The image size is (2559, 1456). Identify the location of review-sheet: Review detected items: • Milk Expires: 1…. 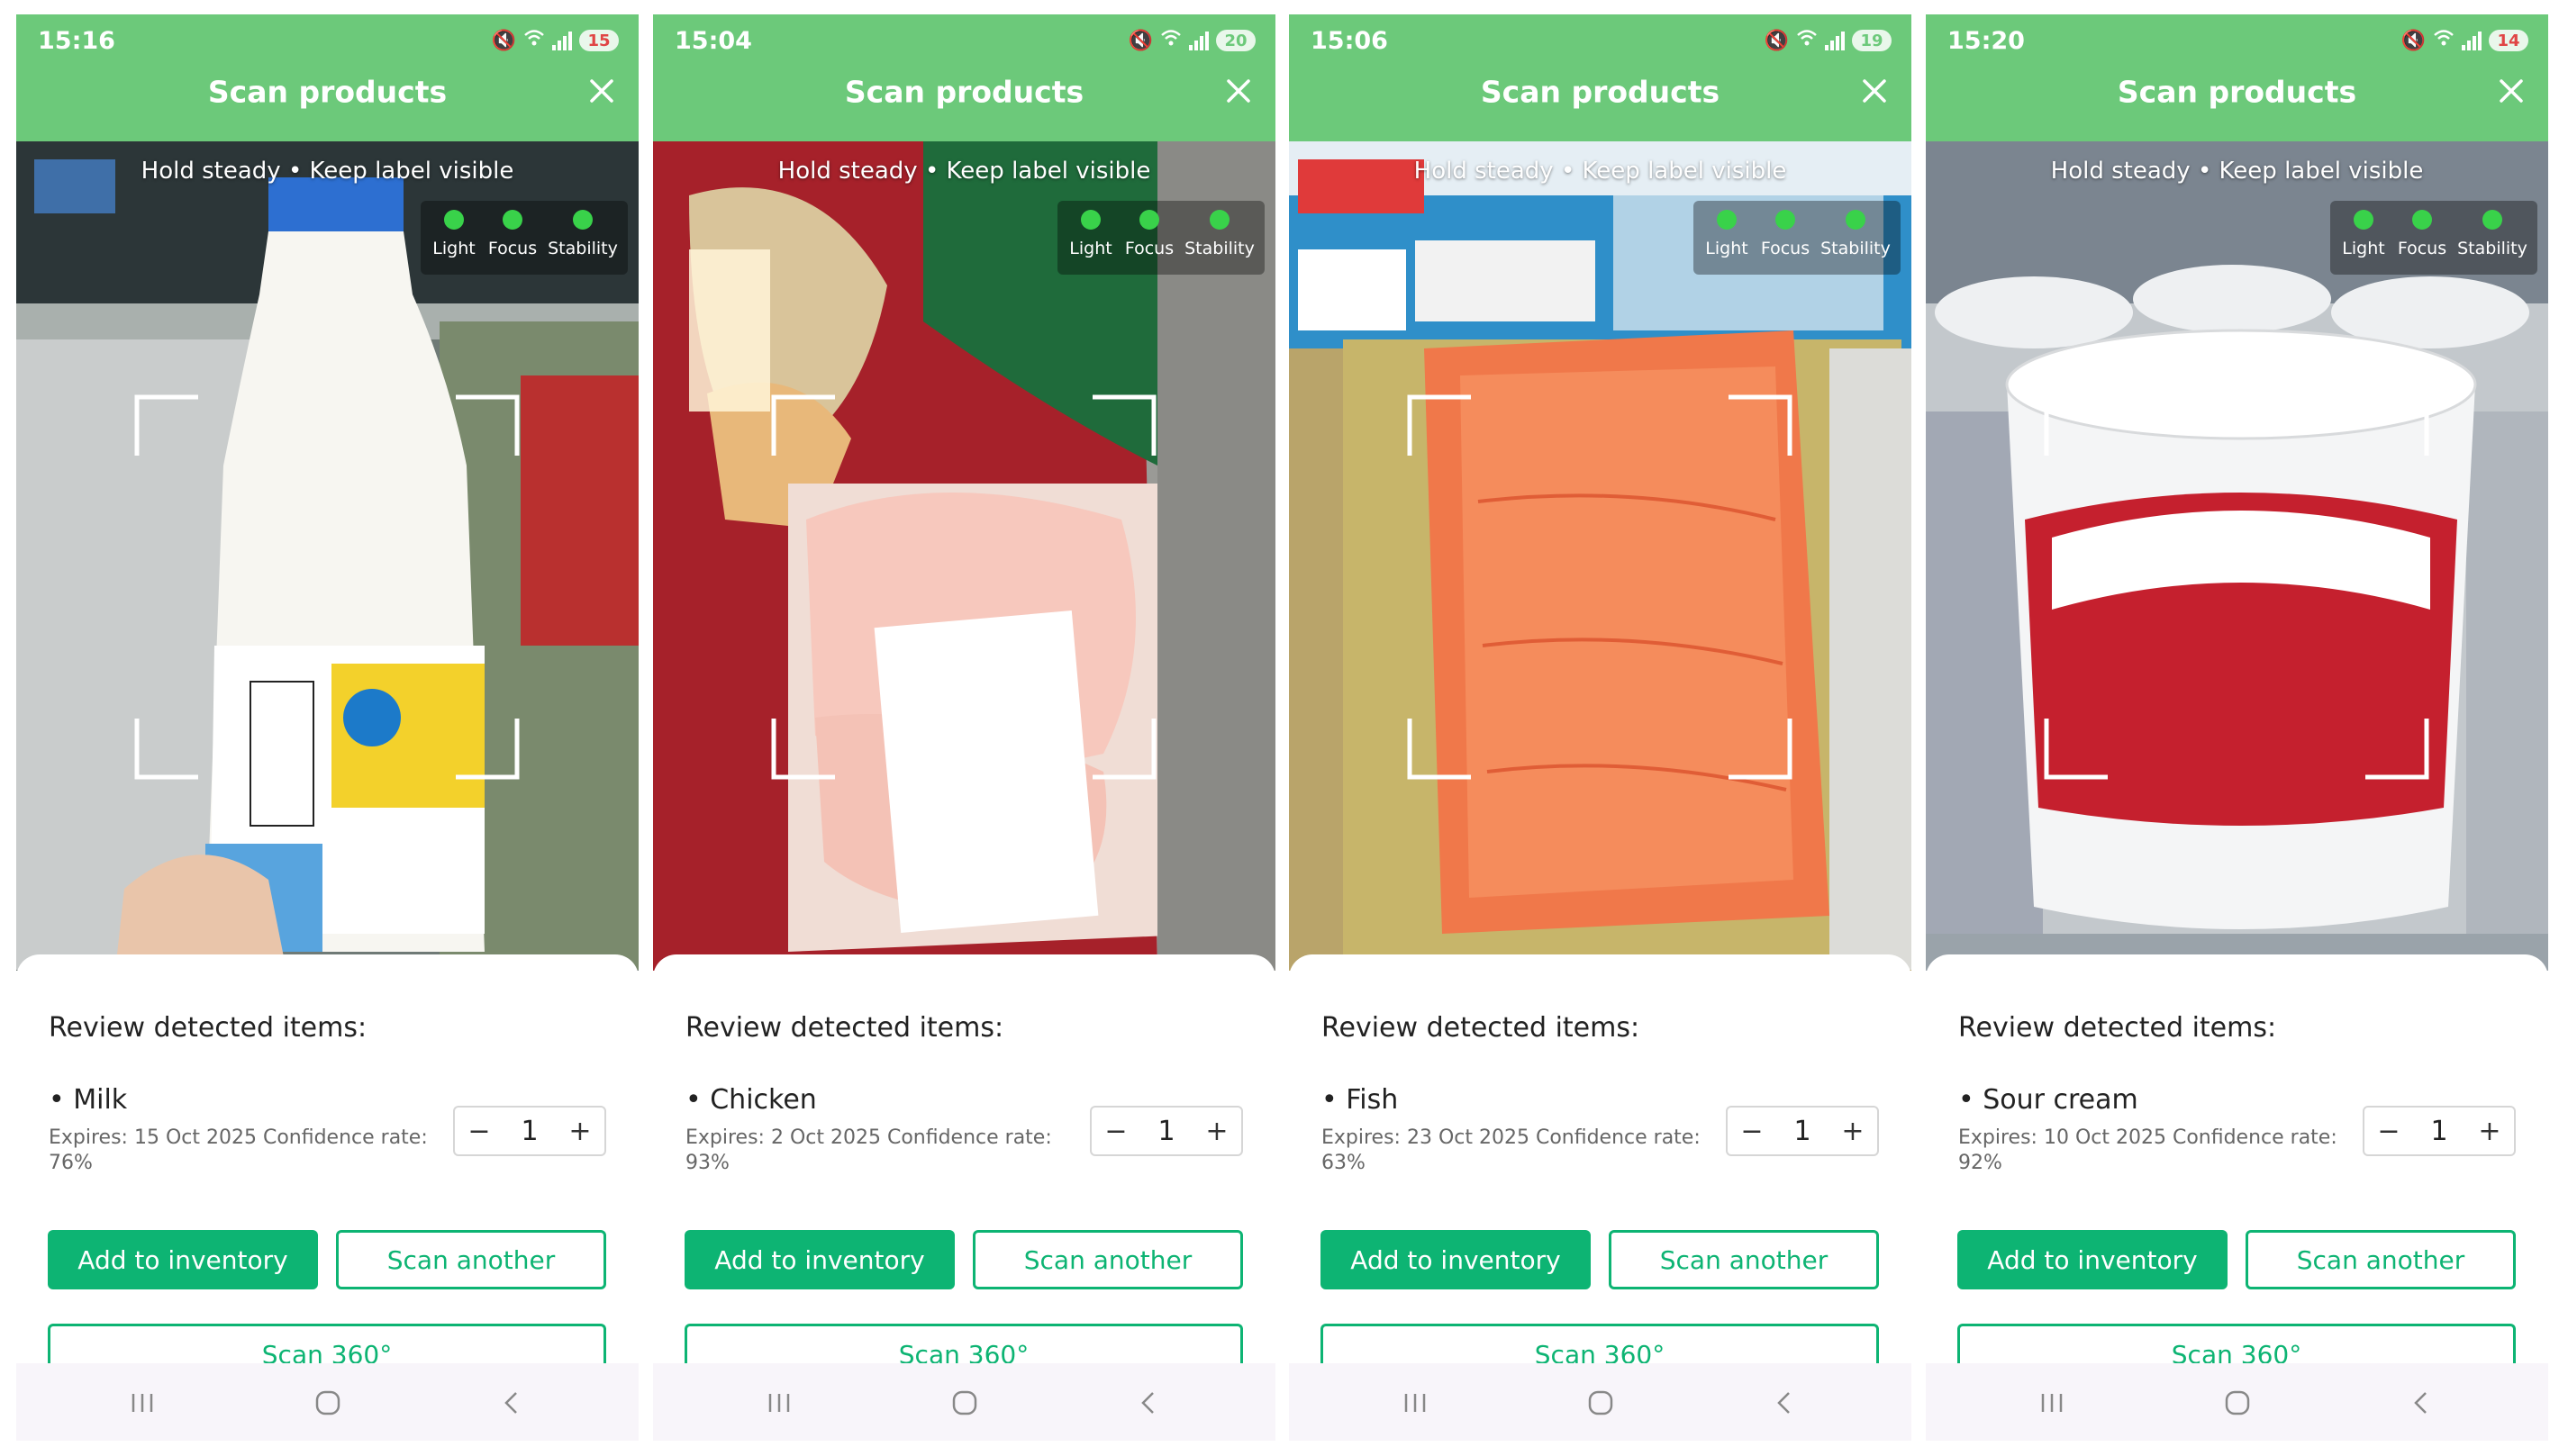
(327, 1169).